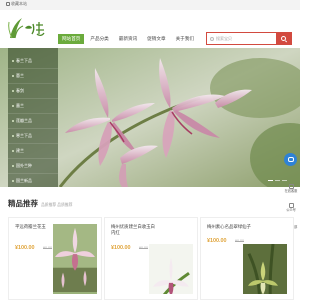  What do you see at coordinates (224, 38) in the screenshot?
I see `search-placeholder: 搜索宝贝` at bounding box center [224, 38].